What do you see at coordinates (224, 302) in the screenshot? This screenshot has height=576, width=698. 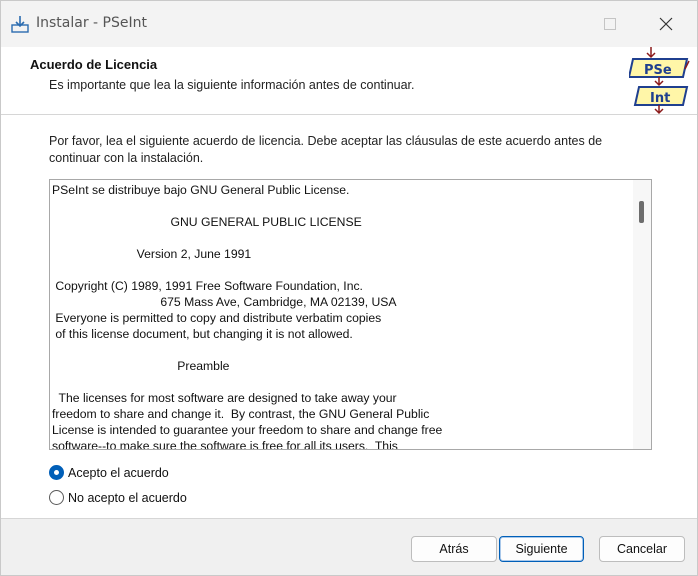 I see `license-line: 675 Mass Ave, Cambridge, MA 02139, USA` at bounding box center [224, 302].